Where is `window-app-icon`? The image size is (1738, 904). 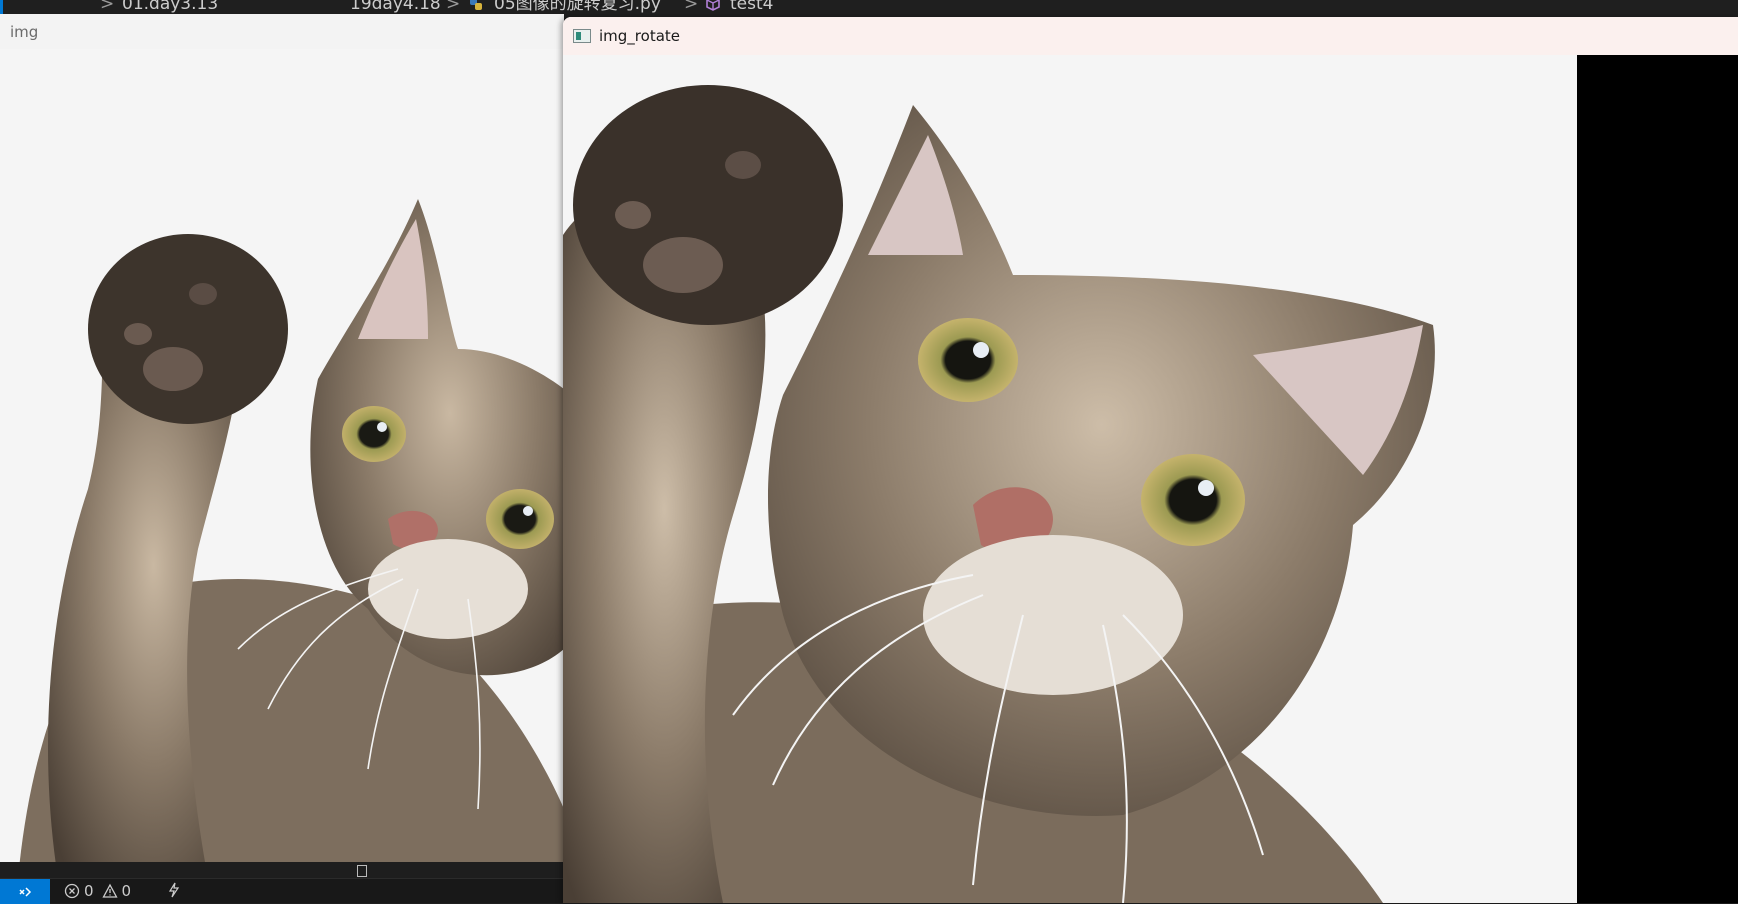
window-app-icon is located at coordinates (582, 36).